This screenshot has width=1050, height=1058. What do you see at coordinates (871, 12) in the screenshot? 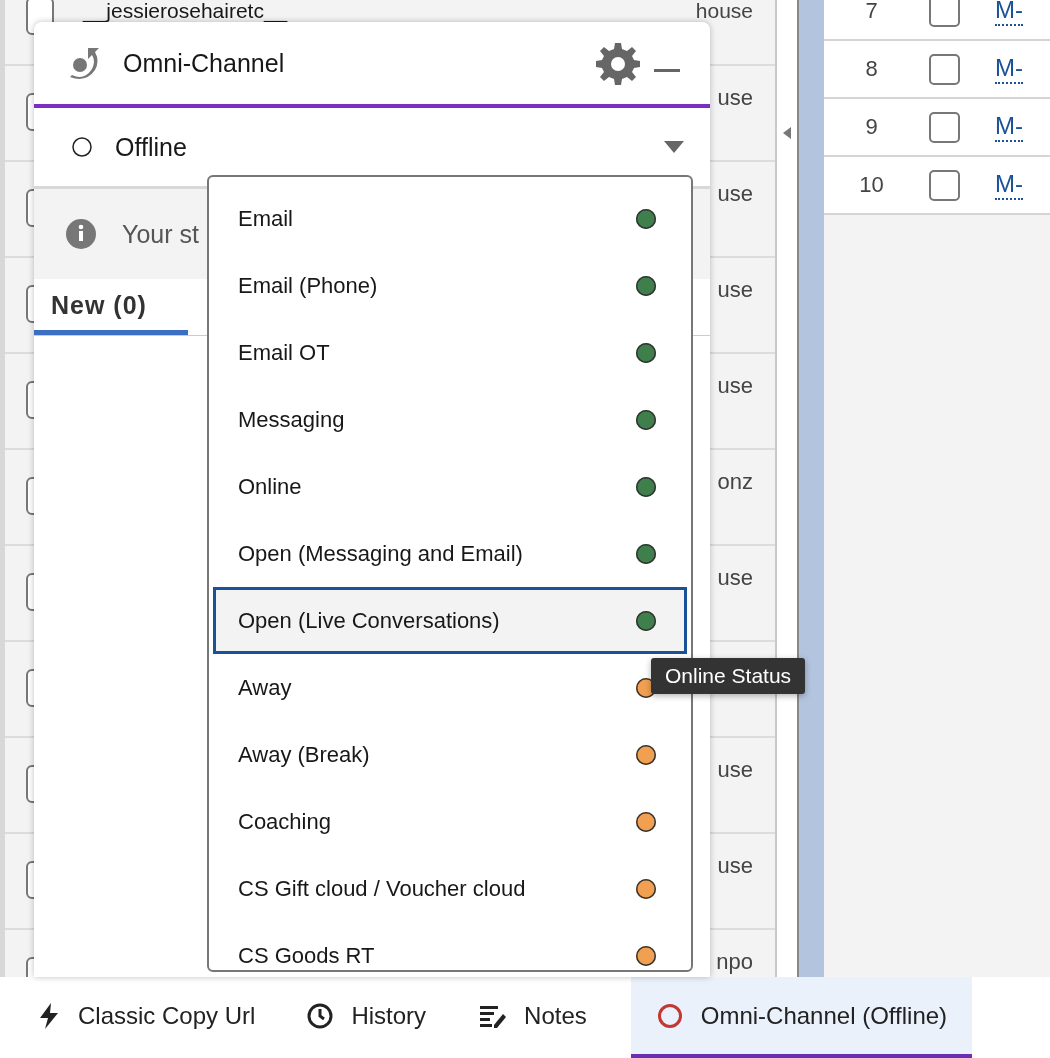
I see `row-number: 7` at bounding box center [871, 12].